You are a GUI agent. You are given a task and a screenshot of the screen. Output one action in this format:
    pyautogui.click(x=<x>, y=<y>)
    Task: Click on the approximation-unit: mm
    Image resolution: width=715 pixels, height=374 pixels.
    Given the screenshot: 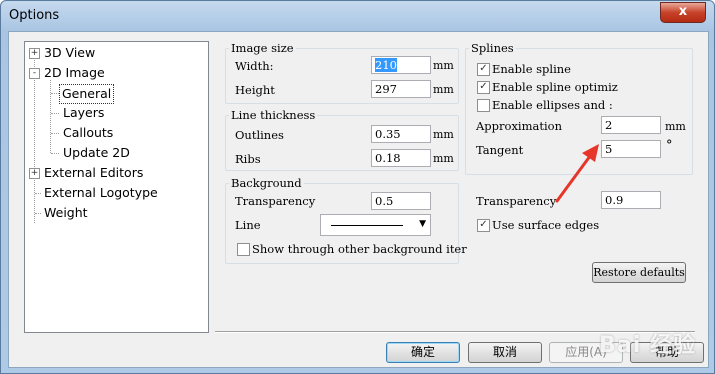 What is the action you would take?
    pyautogui.click(x=675, y=126)
    